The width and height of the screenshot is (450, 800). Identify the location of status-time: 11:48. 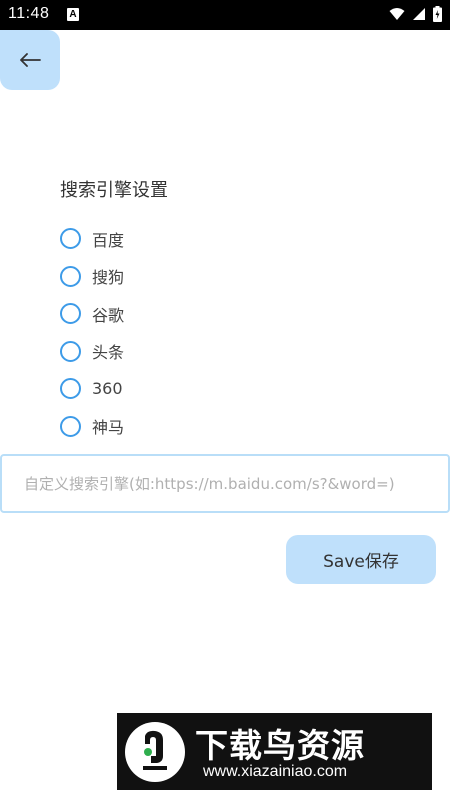
(29, 13).